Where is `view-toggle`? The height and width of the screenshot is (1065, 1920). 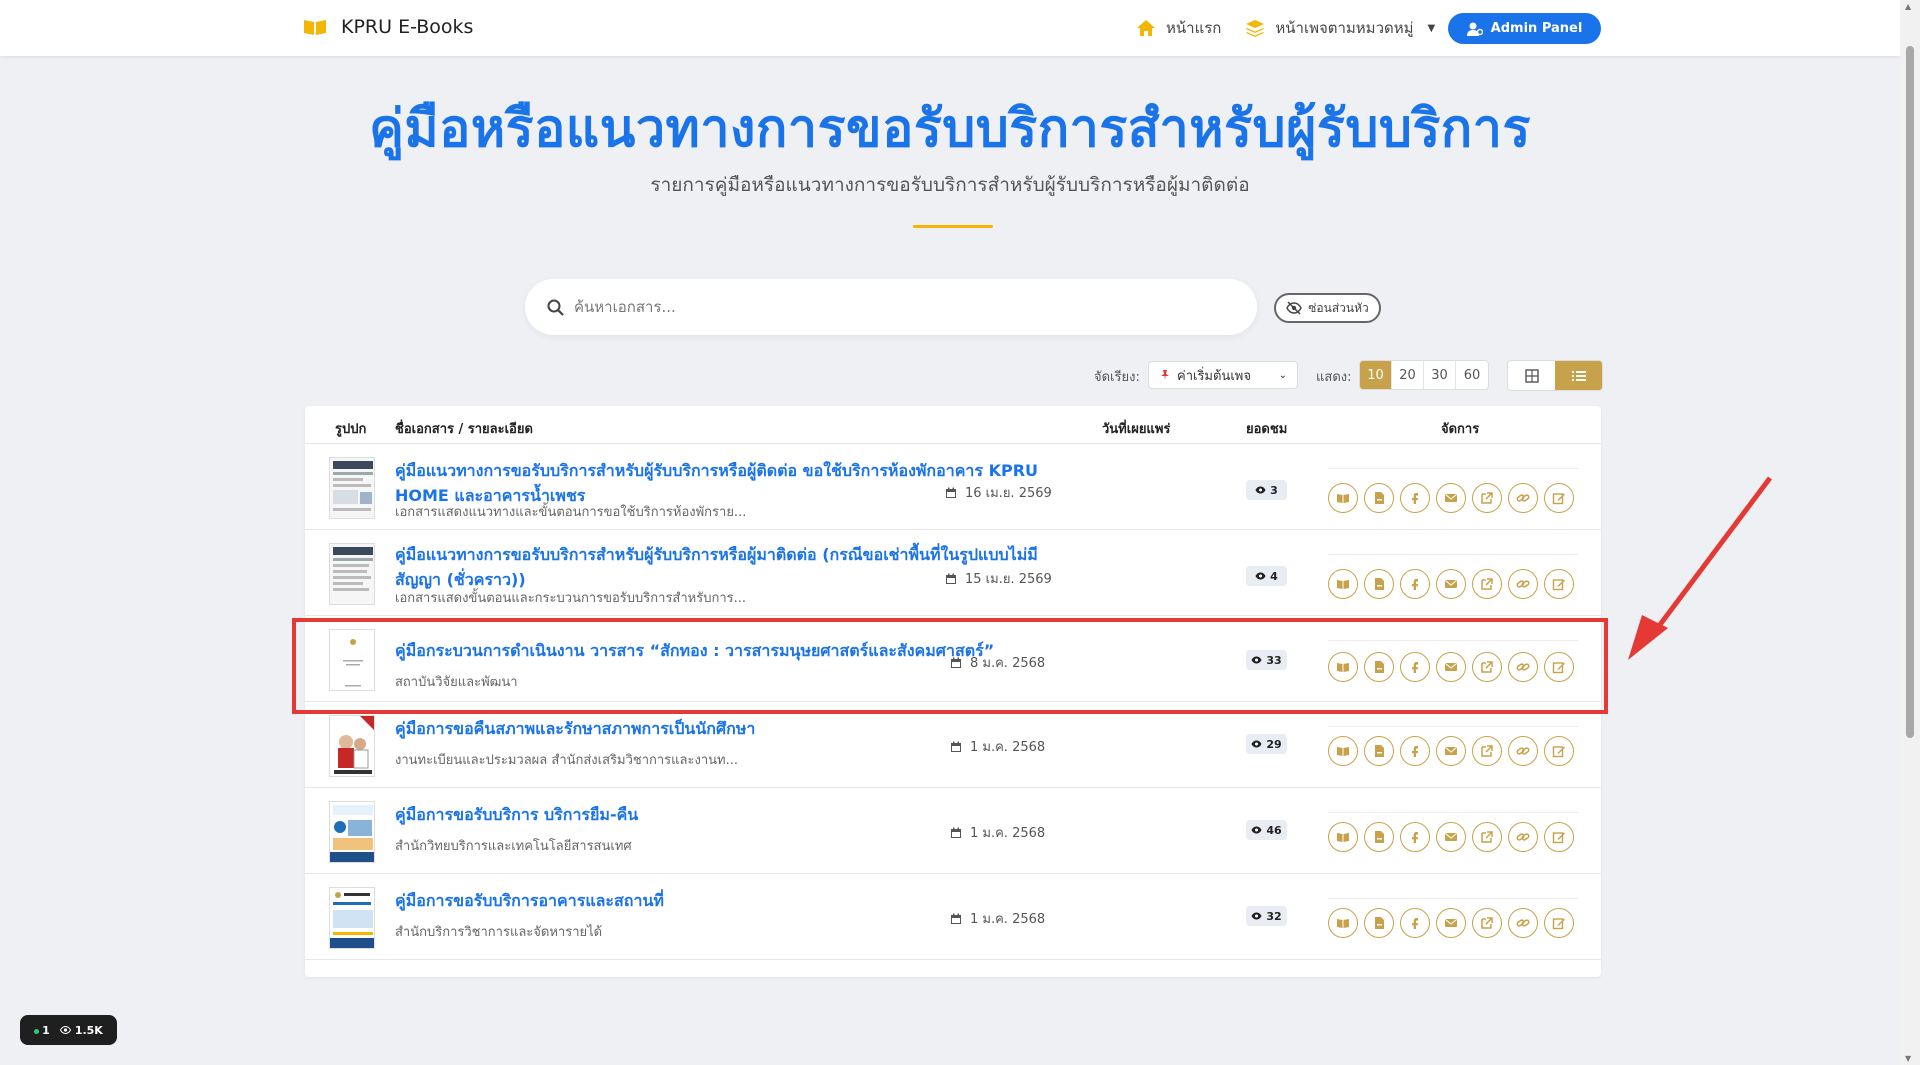
view-toggle is located at coordinates (1555, 375).